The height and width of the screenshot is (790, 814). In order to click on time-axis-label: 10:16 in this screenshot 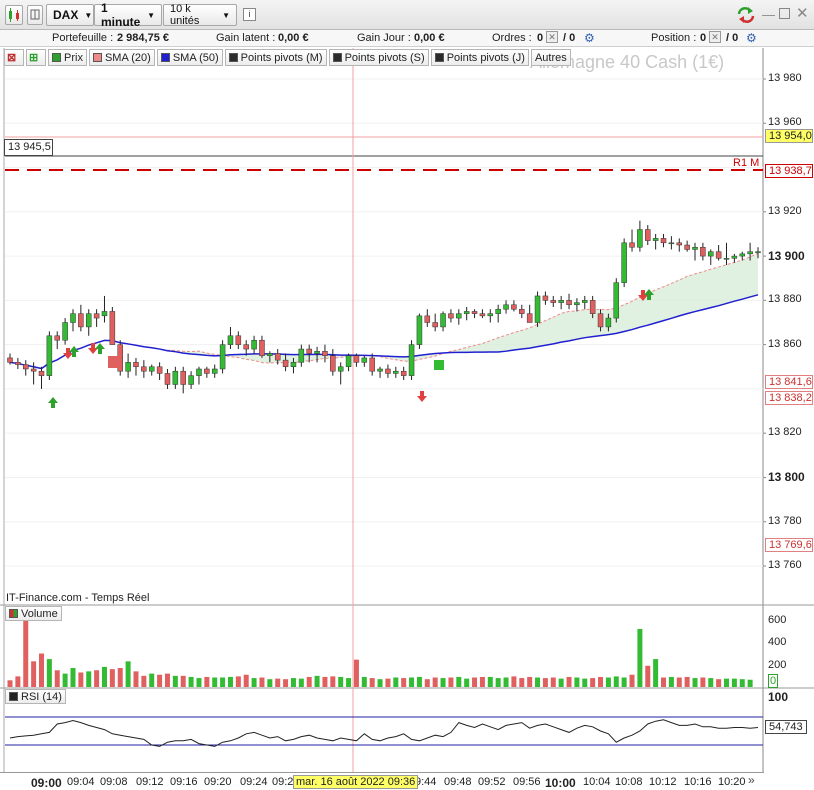, I will do `click(698, 782)`.